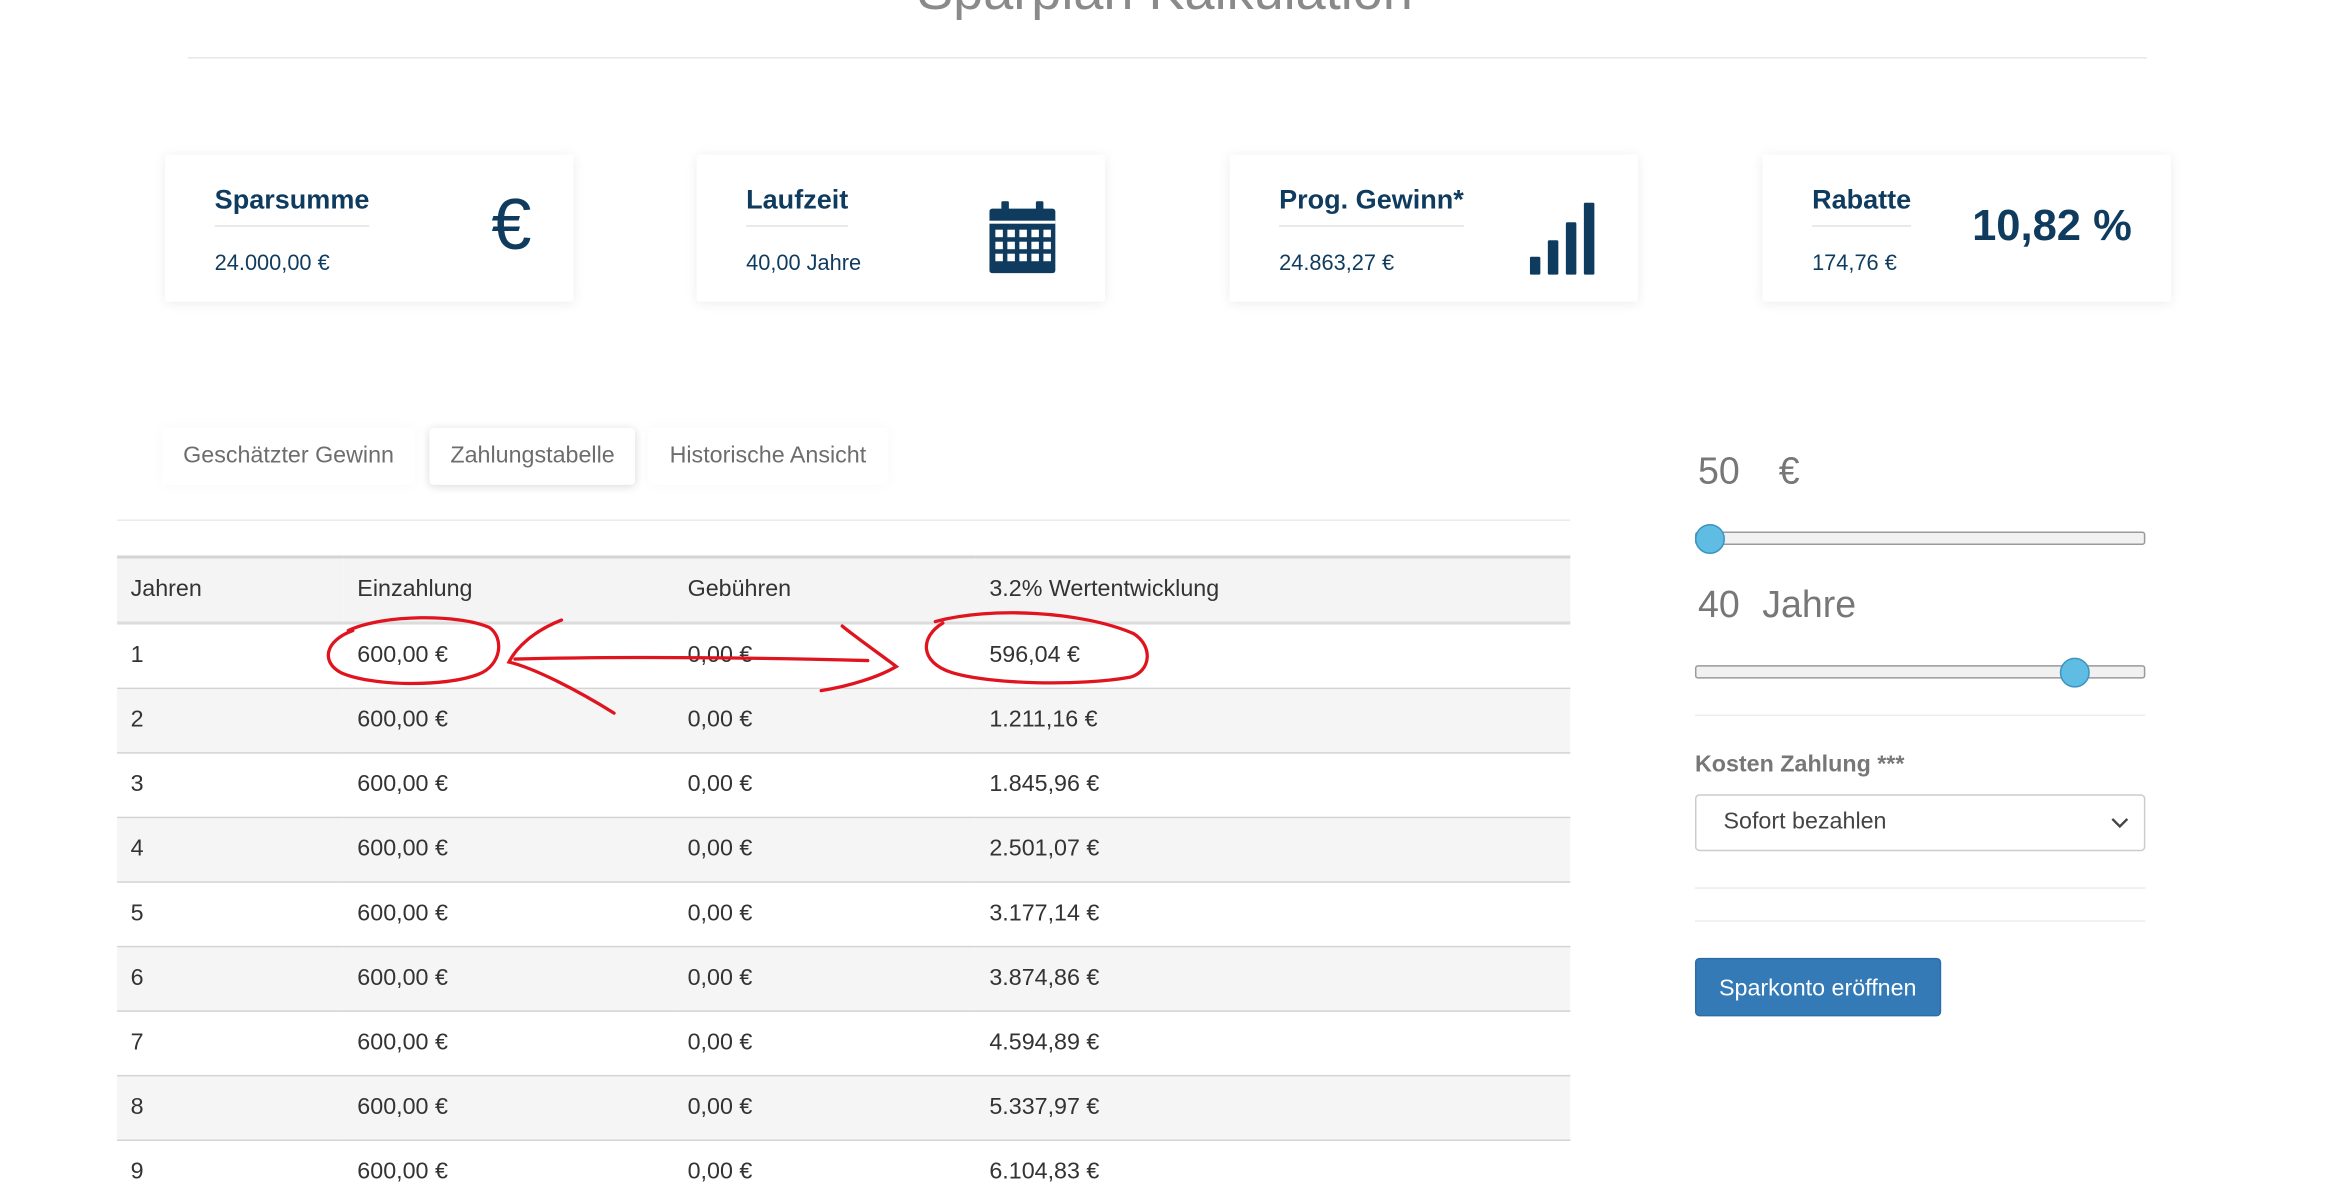 This screenshot has width=2330, height=1204. What do you see at coordinates (843, 655) in the screenshot?
I see `table-row: 1 600,00 € 0,00 € 596,04 €` at bounding box center [843, 655].